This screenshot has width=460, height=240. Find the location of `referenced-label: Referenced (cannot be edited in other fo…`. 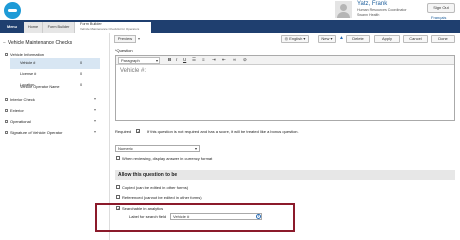

referenced-label: Referenced (cannot be edited in other fo… is located at coordinates (162, 197).